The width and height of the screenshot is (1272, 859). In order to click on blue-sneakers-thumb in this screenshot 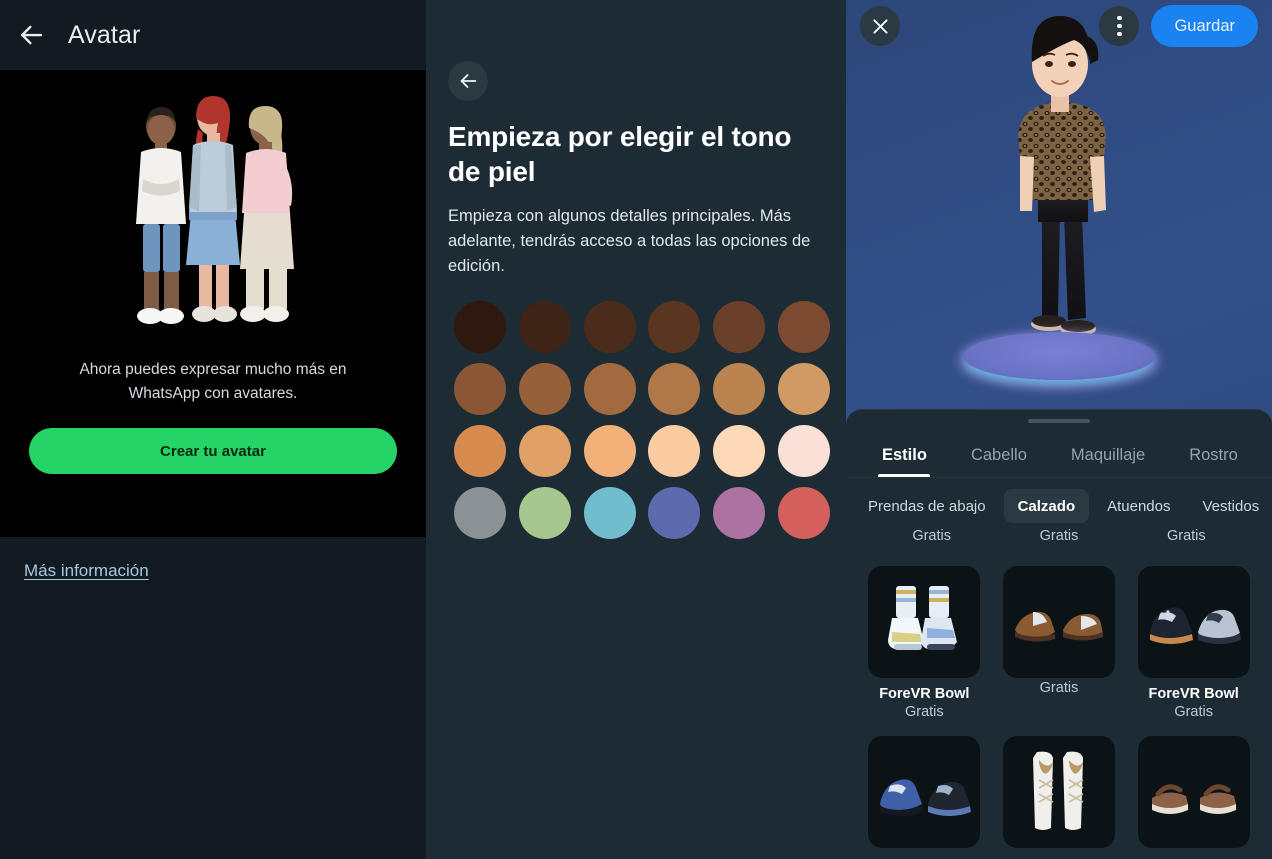, I will do `click(1193, 622)`.